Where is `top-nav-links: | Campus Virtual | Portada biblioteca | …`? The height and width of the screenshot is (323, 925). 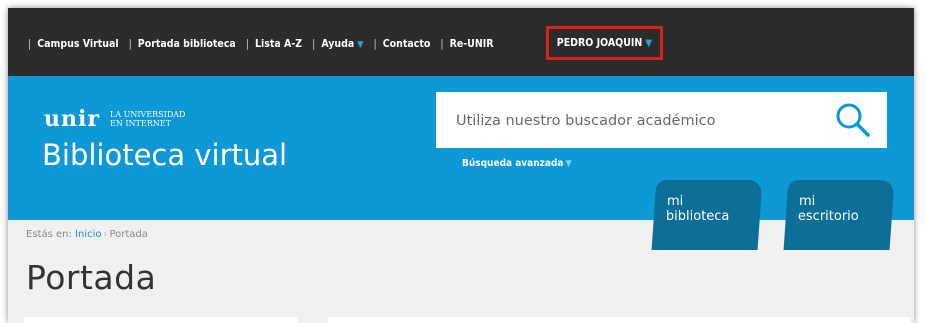
top-nav-links: | Campus Virtual | Portada biblioteca | … is located at coordinates (266, 44).